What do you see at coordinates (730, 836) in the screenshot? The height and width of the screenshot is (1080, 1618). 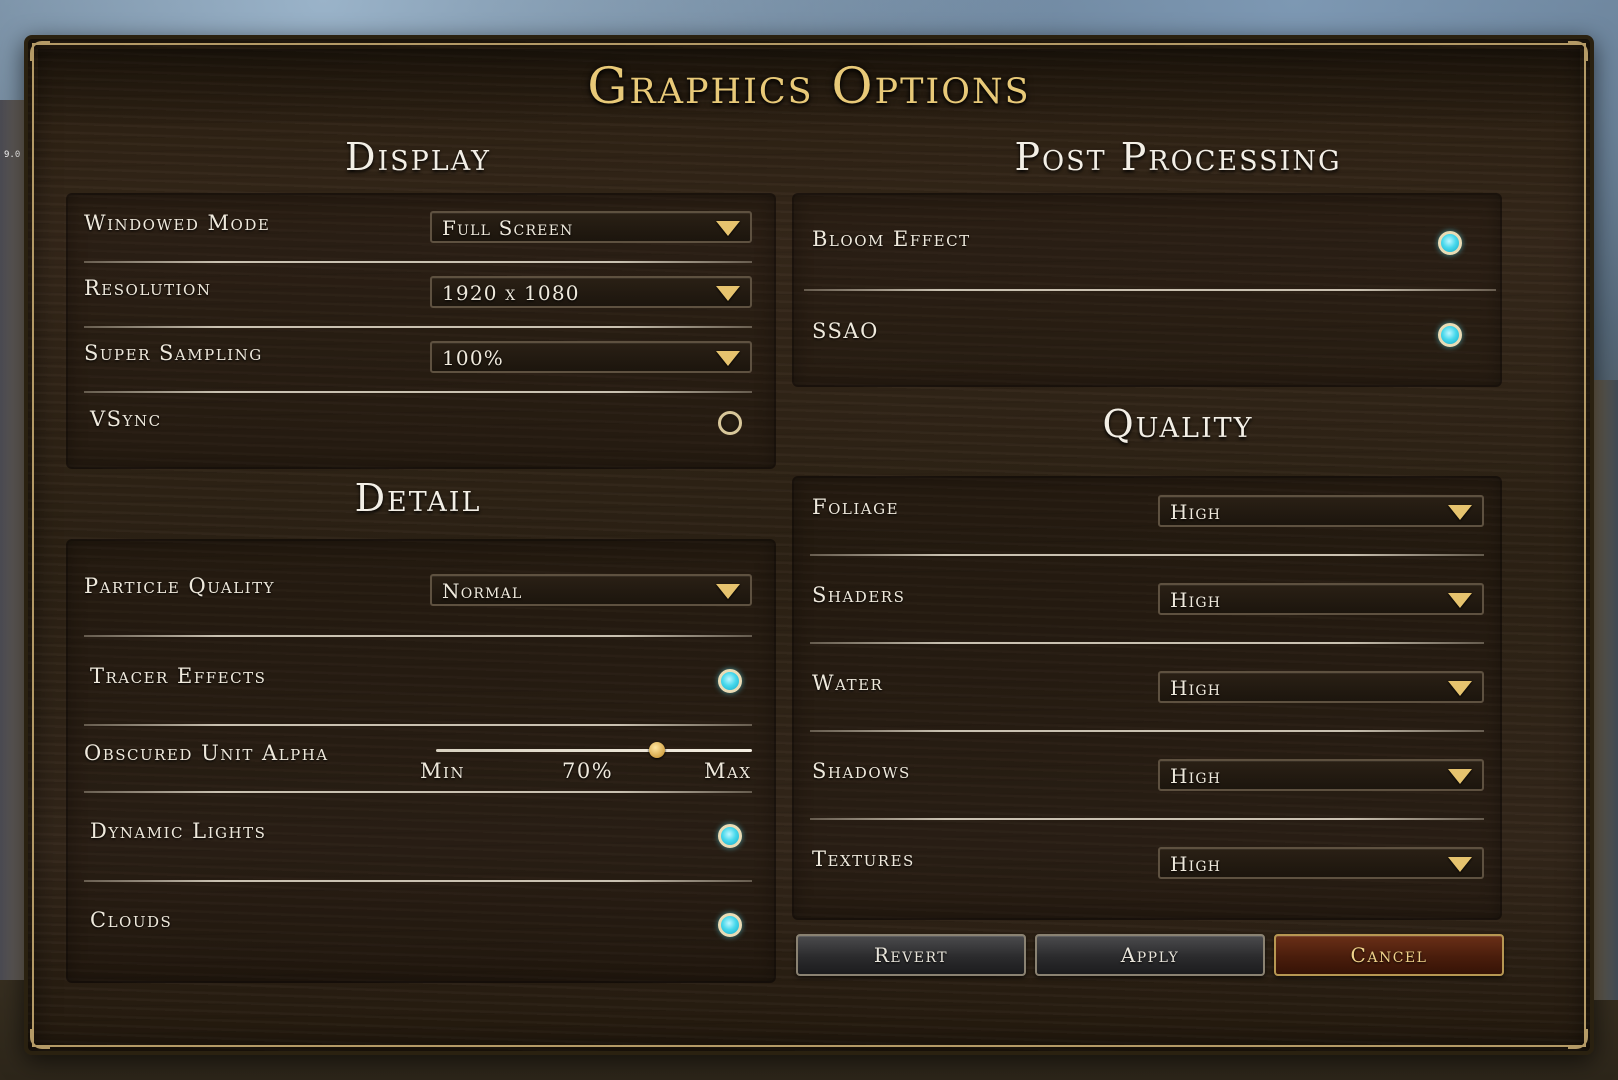 I see `dynamic-lights-toggle` at bounding box center [730, 836].